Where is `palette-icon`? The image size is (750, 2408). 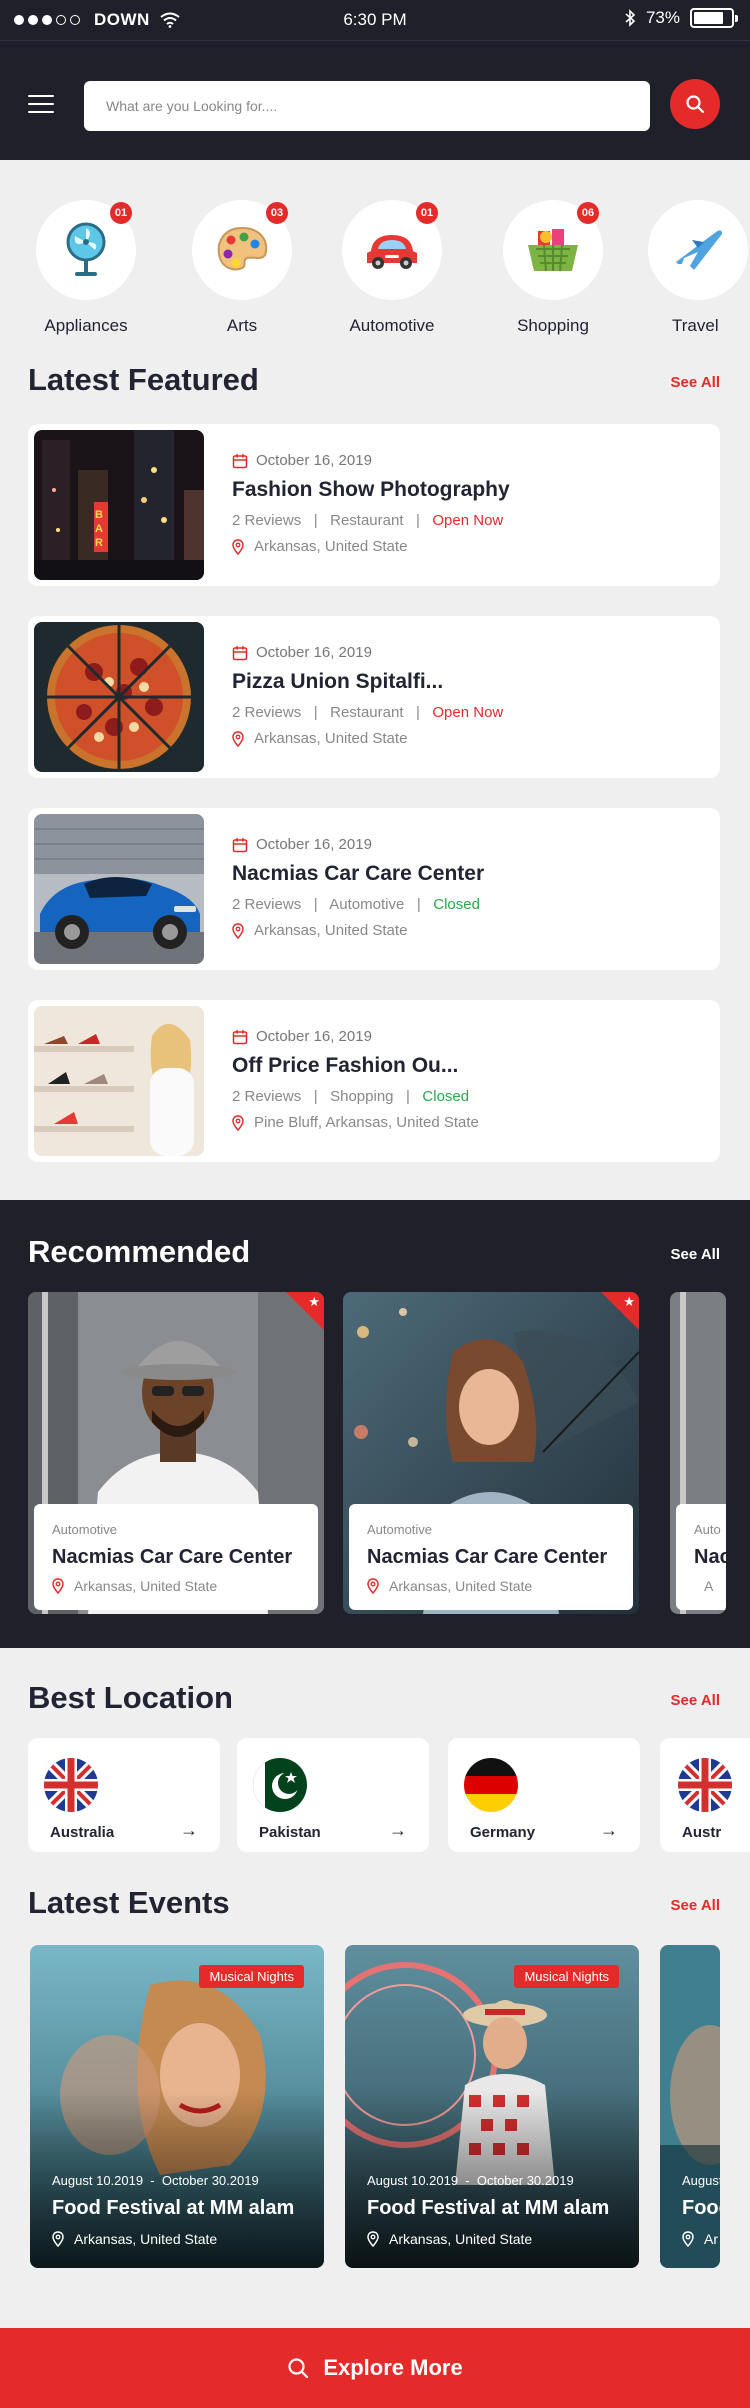
palette-icon is located at coordinates (242, 248).